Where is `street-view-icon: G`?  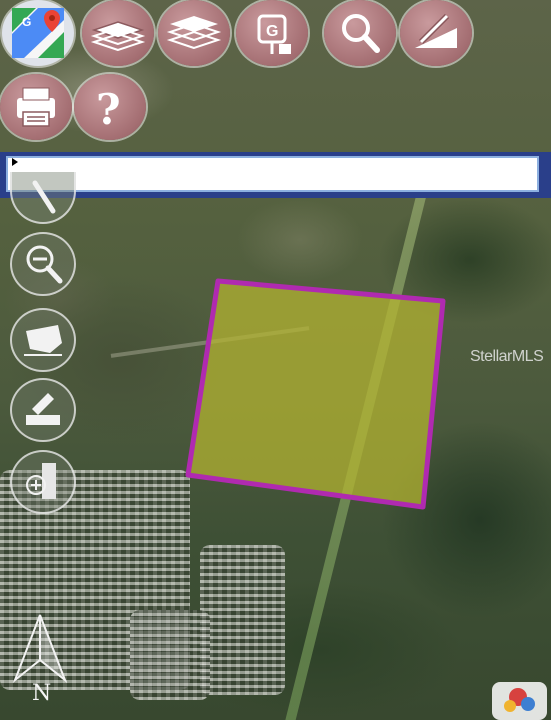 street-view-icon: G is located at coordinates (274, 34).